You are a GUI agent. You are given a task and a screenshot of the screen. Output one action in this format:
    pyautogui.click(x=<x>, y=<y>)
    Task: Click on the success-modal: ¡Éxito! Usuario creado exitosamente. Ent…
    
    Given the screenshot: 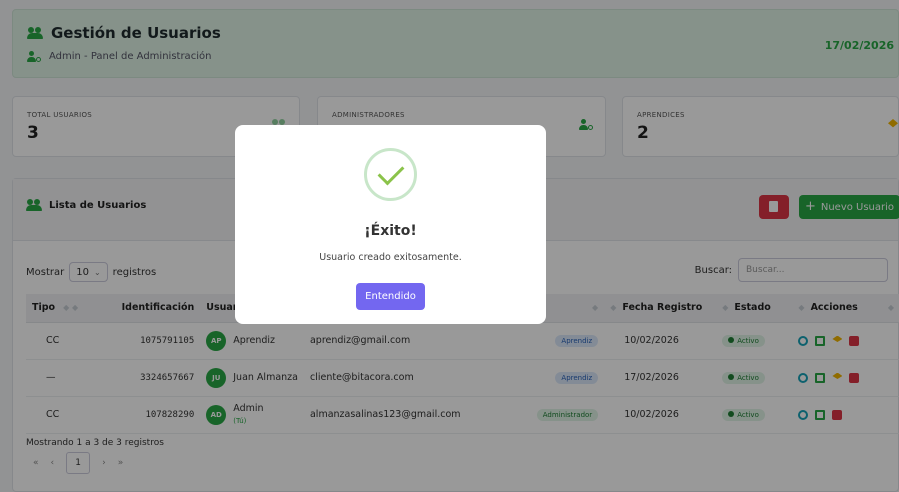 What is the action you would take?
    pyautogui.click(x=390, y=224)
    